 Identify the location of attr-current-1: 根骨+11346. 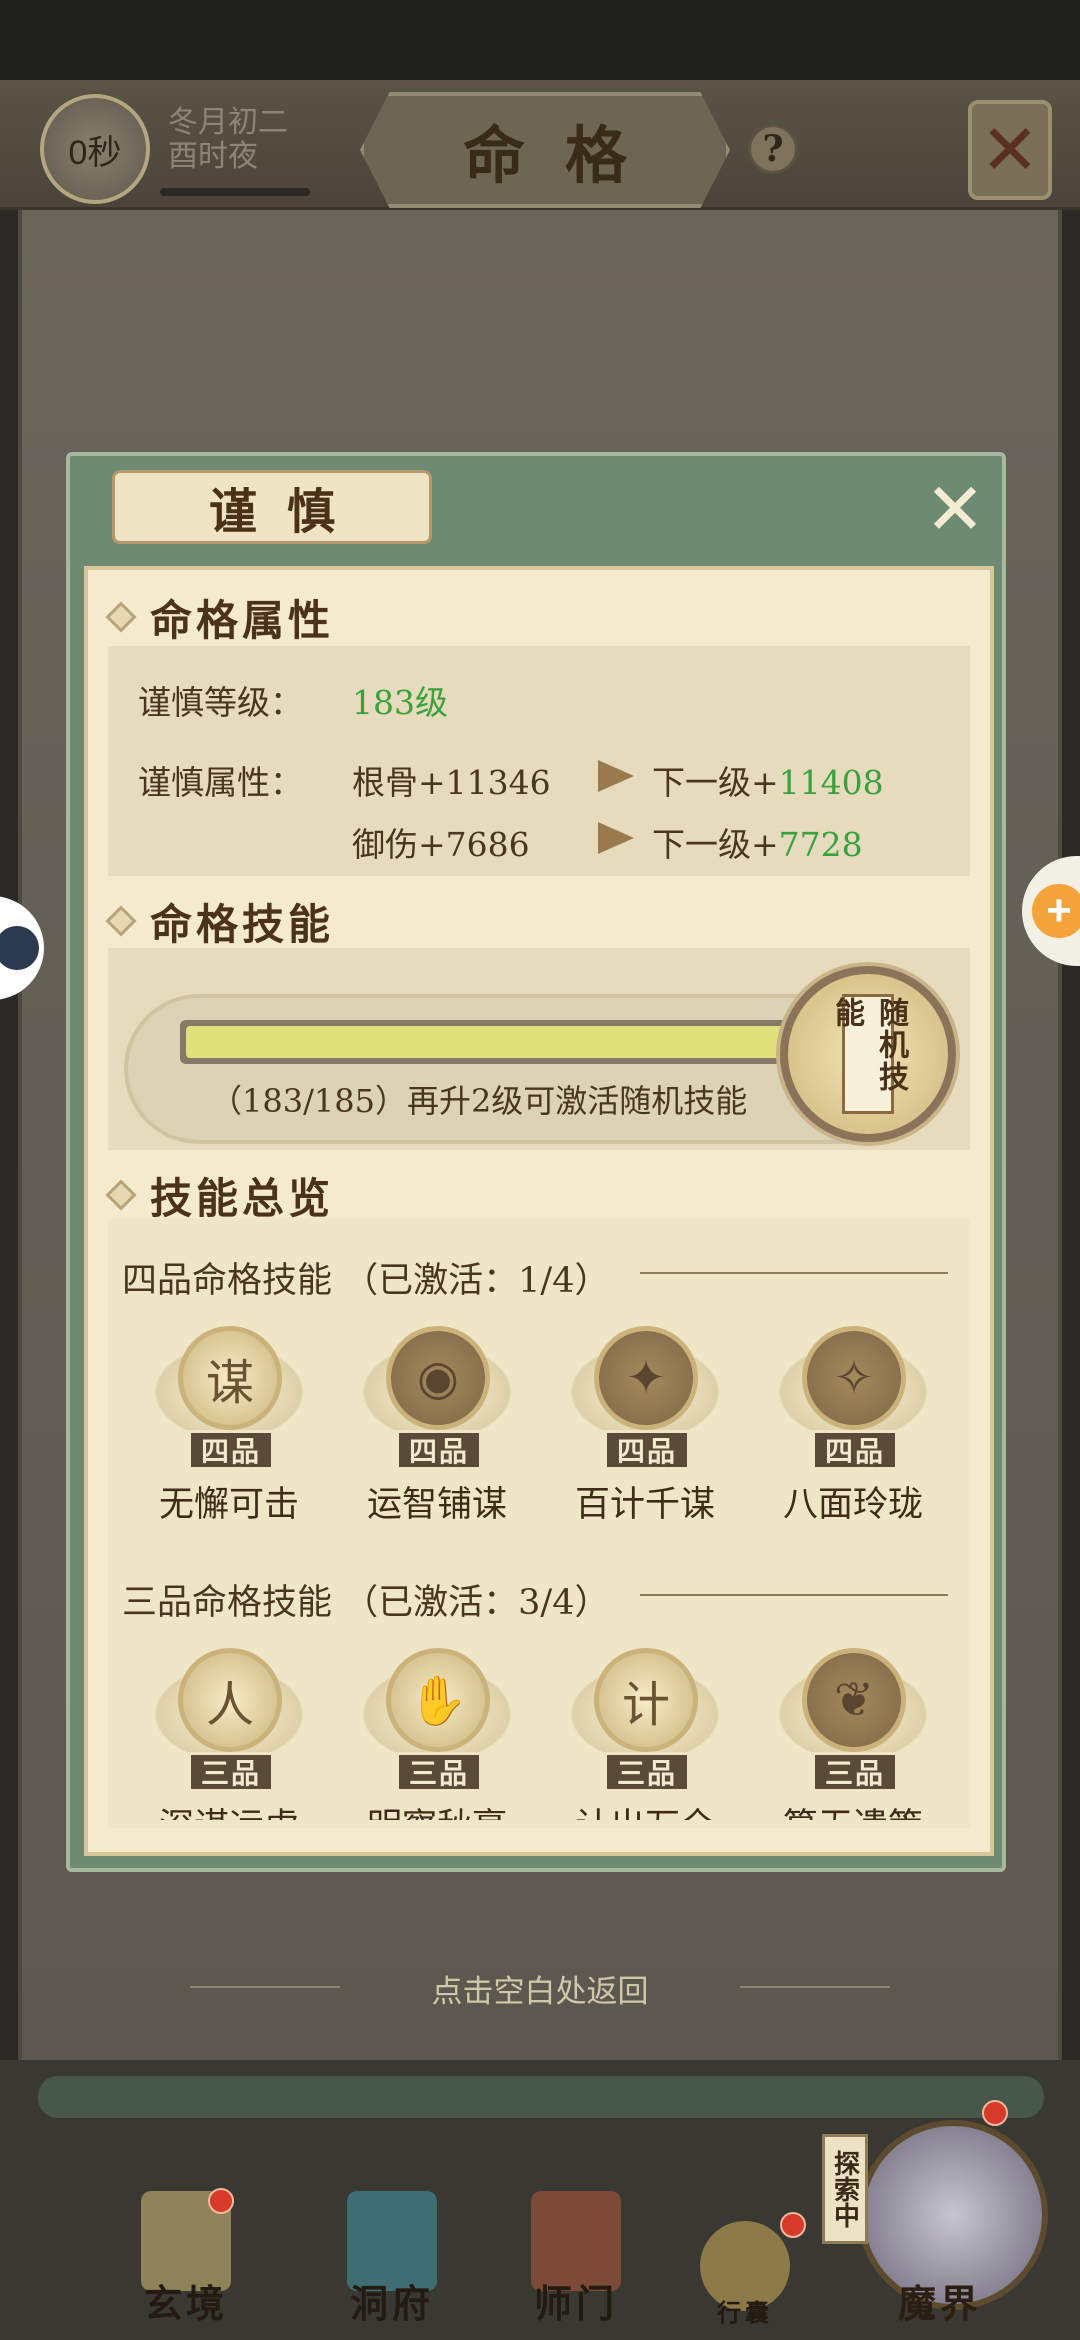
(451, 782).